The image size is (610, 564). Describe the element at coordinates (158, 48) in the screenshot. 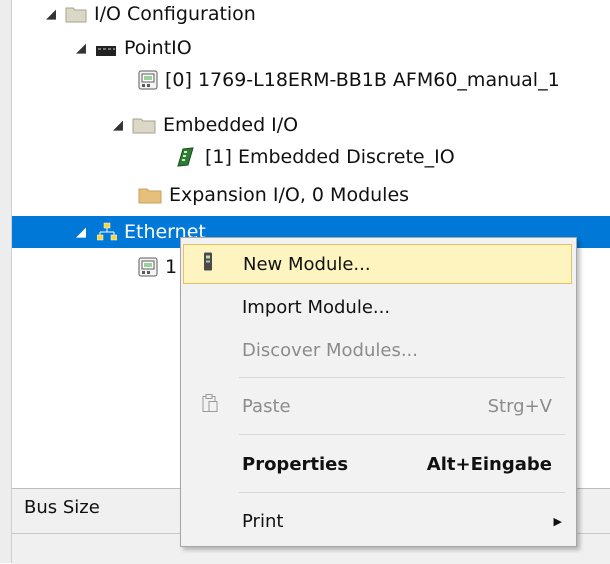

I see `tree-item-label: PointIO` at that location.